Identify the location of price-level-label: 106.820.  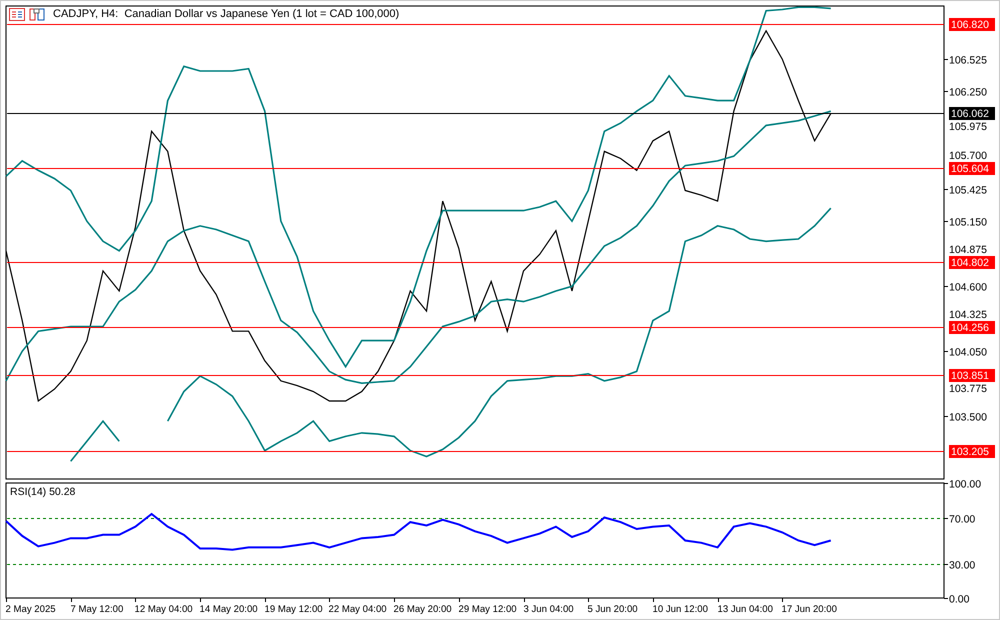
(972, 24).